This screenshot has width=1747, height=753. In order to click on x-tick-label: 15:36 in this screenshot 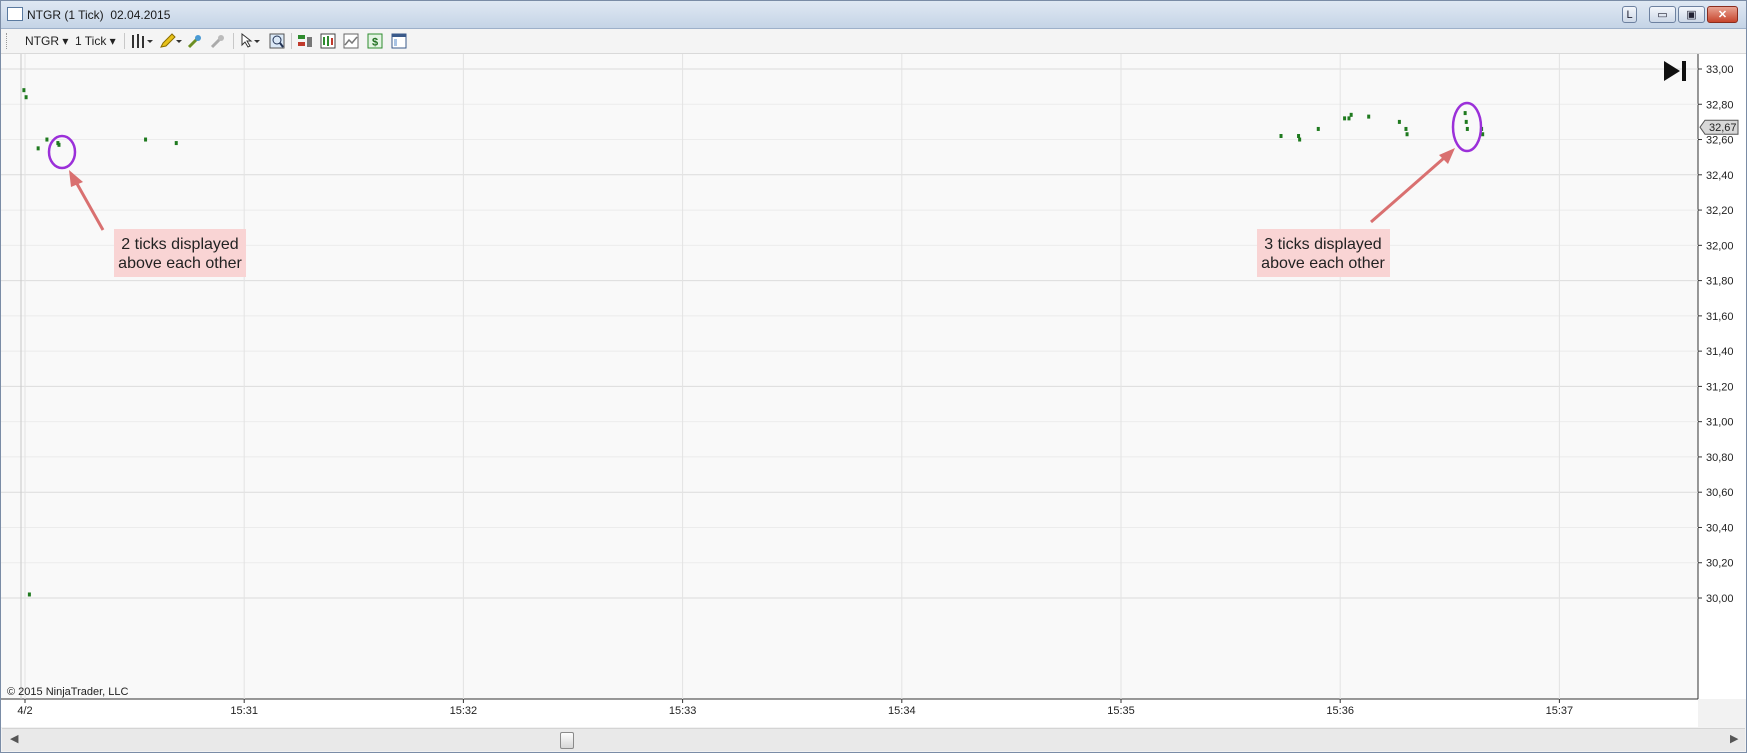, I will do `click(1340, 711)`.